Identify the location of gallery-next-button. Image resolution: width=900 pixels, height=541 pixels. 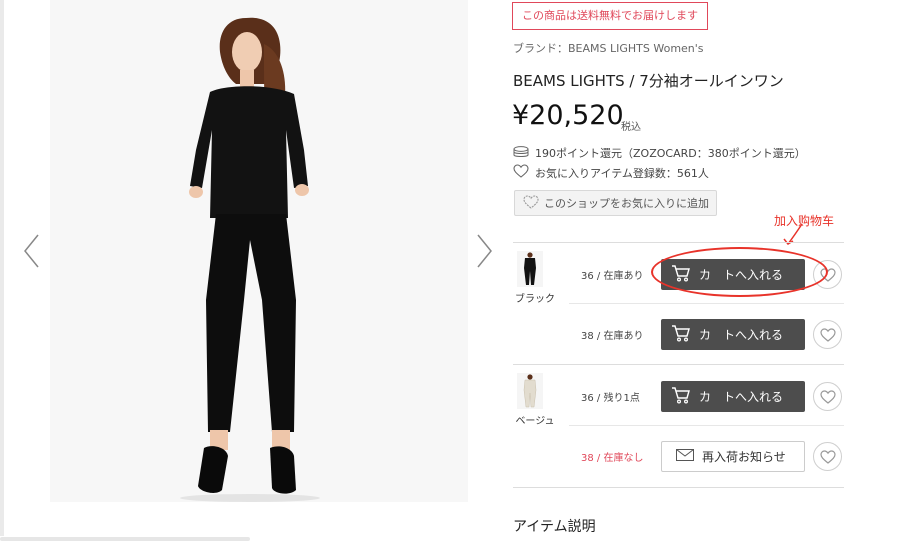
(484, 251).